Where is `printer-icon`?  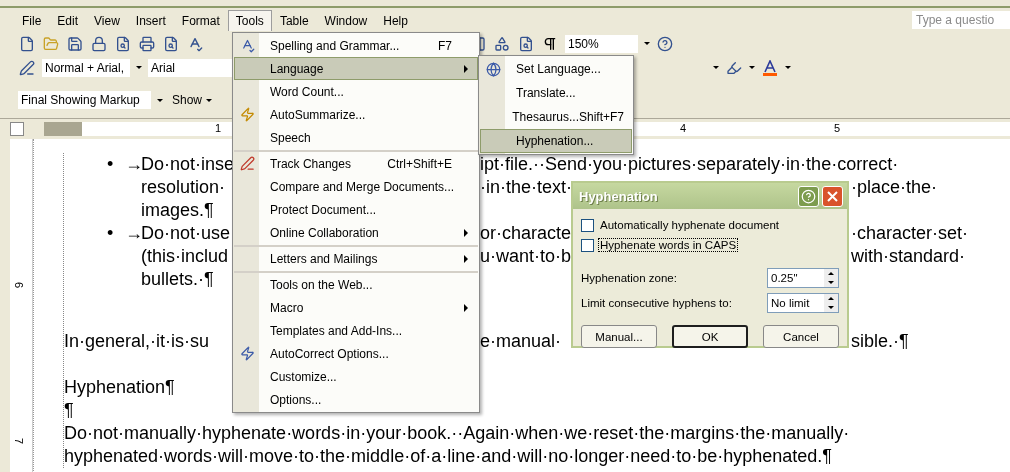 printer-icon is located at coordinates (147, 43).